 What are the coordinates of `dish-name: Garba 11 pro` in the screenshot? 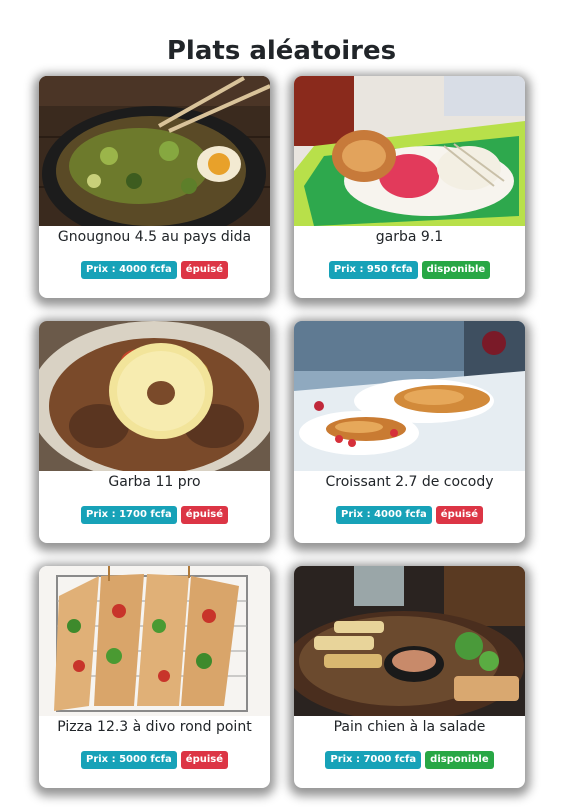 It's located at (154, 482).